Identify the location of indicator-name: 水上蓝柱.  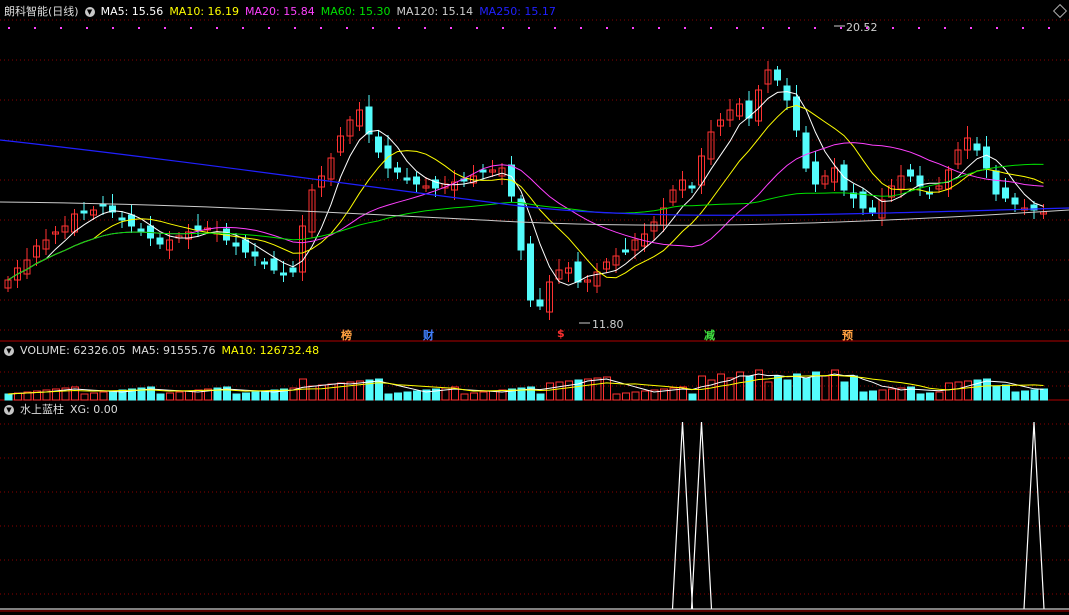
(42, 409).